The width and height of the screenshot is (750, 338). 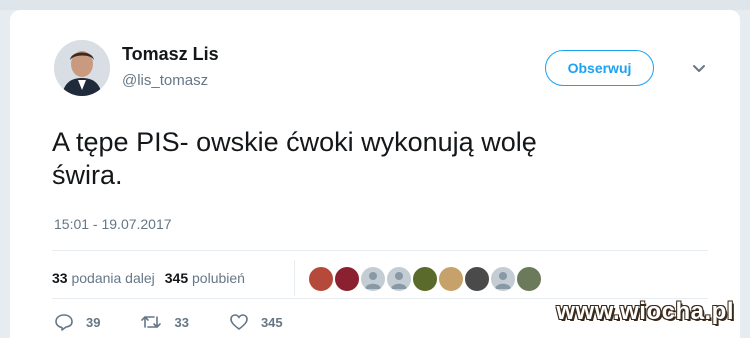 I want to click on tweet-stats: 33 podania dalej 345 polubień, so click(x=148, y=278).